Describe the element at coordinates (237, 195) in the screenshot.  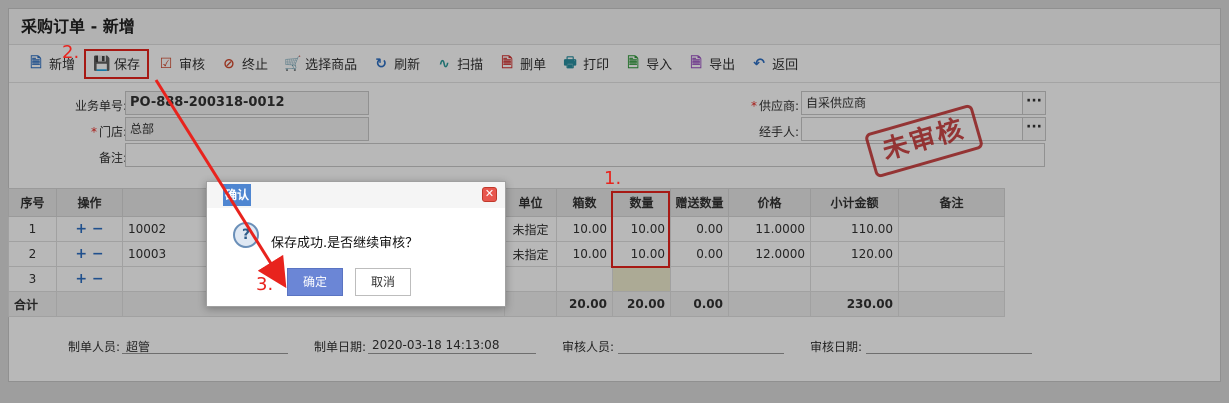
I see `dialog-title: 确认` at that location.